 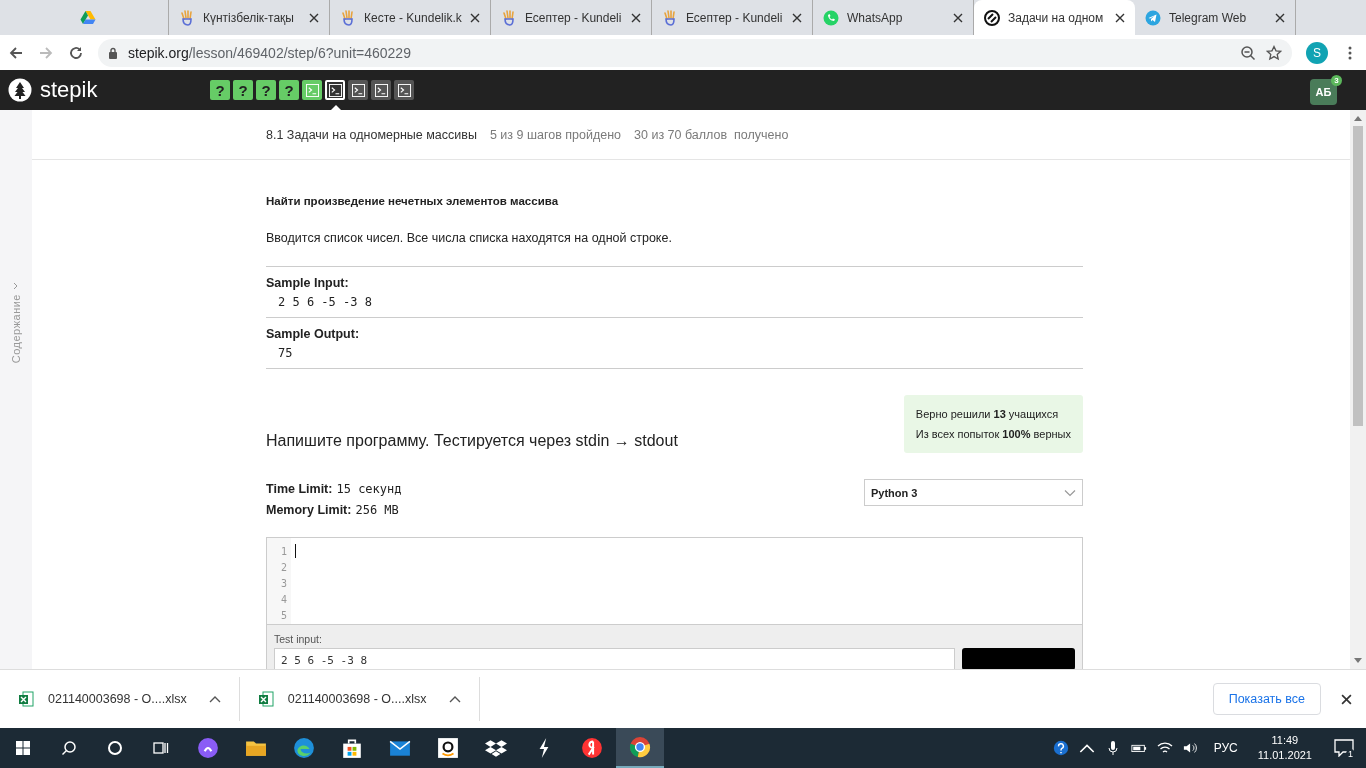 I want to click on scroll-down-icon, so click(x=1358, y=661).